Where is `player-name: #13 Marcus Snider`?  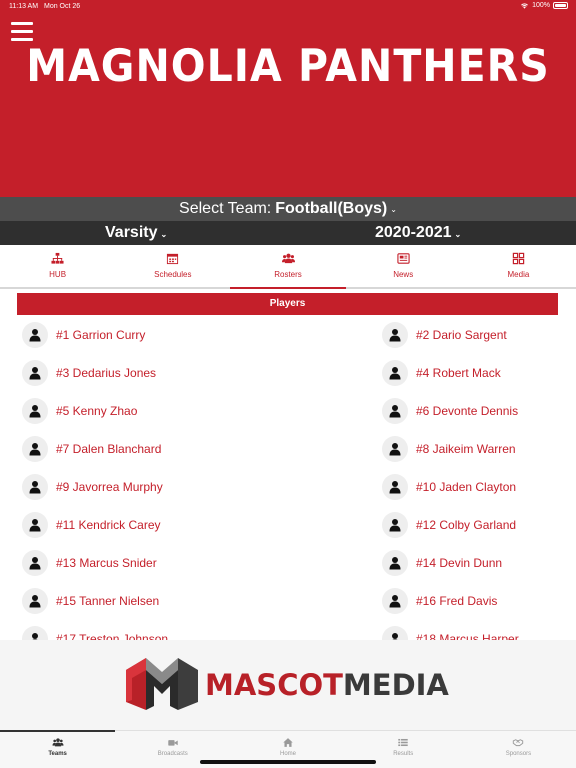
player-name: #13 Marcus Snider is located at coordinates (106, 563).